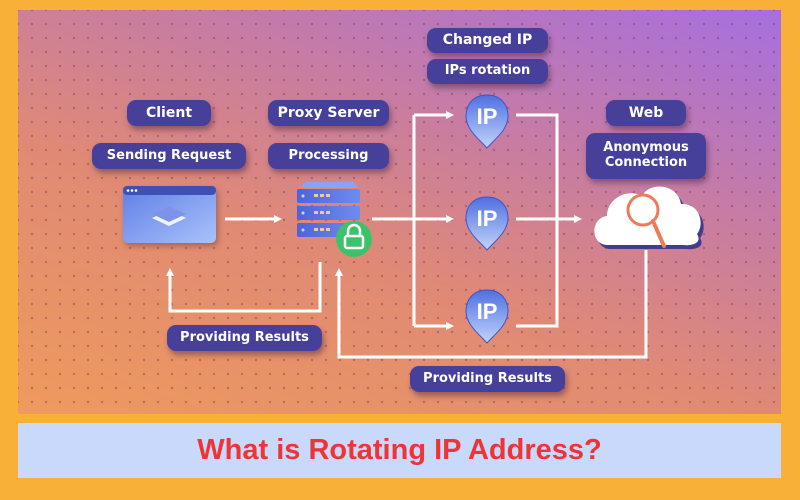  What do you see at coordinates (328, 113) in the screenshot?
I see `proxy-title: Proxy Server` at bounding box center [328, 113].